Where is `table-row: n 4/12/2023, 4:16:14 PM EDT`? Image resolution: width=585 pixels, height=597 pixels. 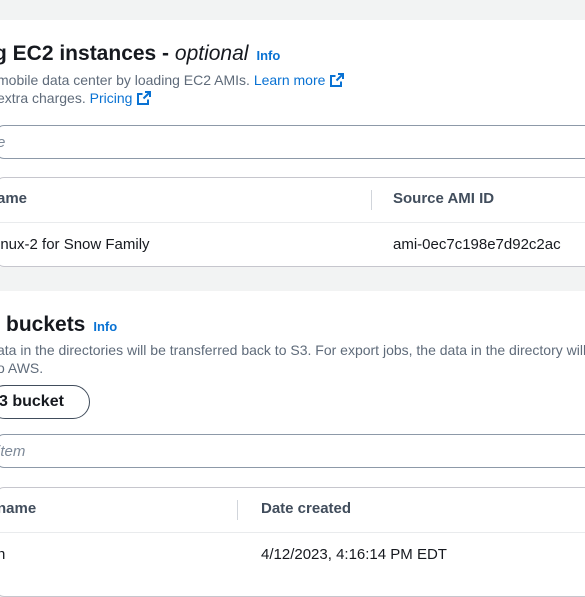
table-row: n 4/12/2023, 4:16:14 PM EDT is located at coordinates (292, 555).